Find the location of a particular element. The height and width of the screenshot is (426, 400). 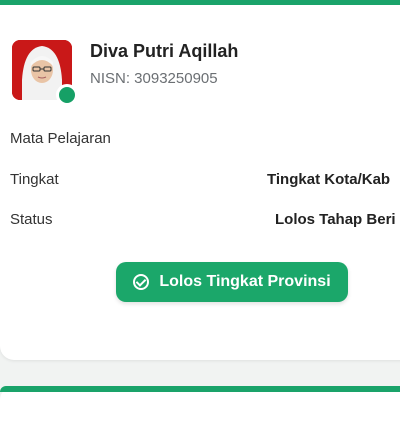

subject-label: Mata Pelajaran is located at coordinates (60, 138).